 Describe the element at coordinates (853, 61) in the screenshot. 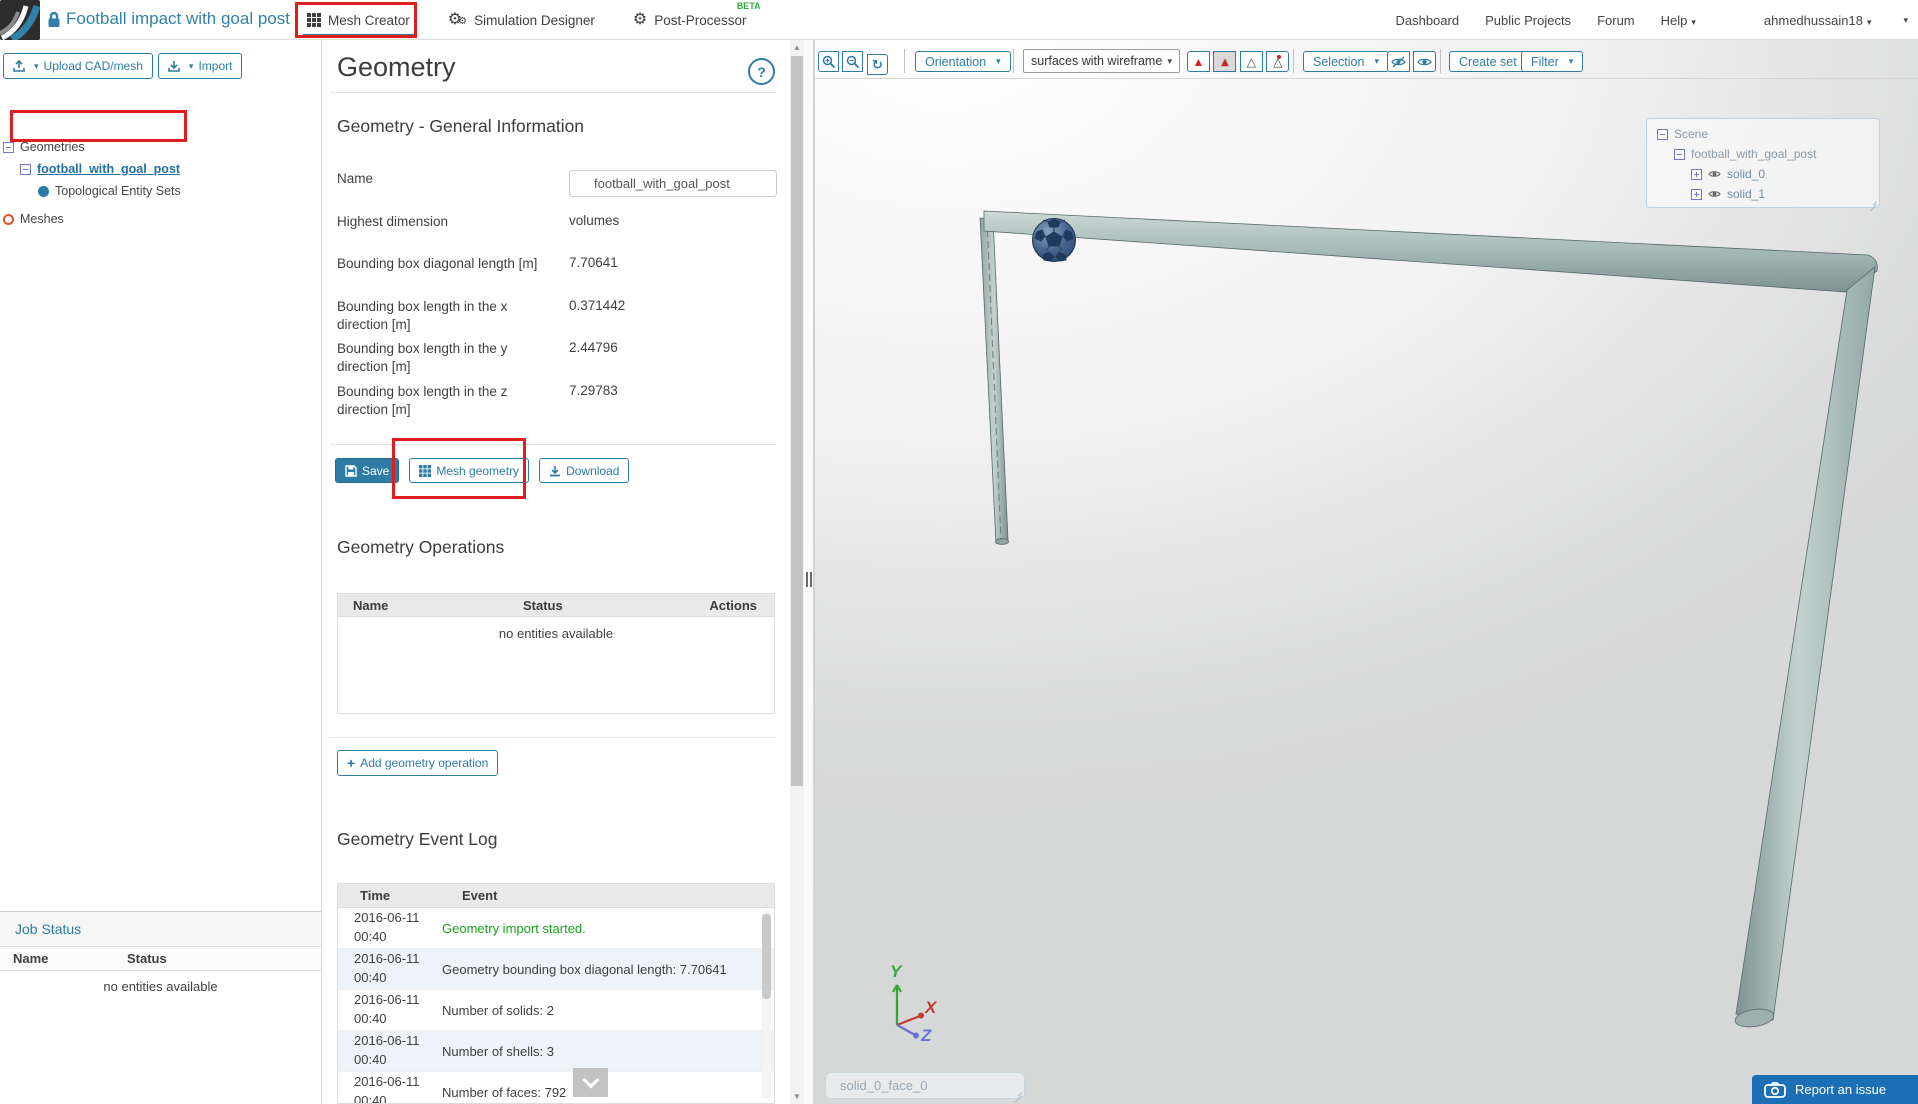

I see `zoom-out-button` at that location.